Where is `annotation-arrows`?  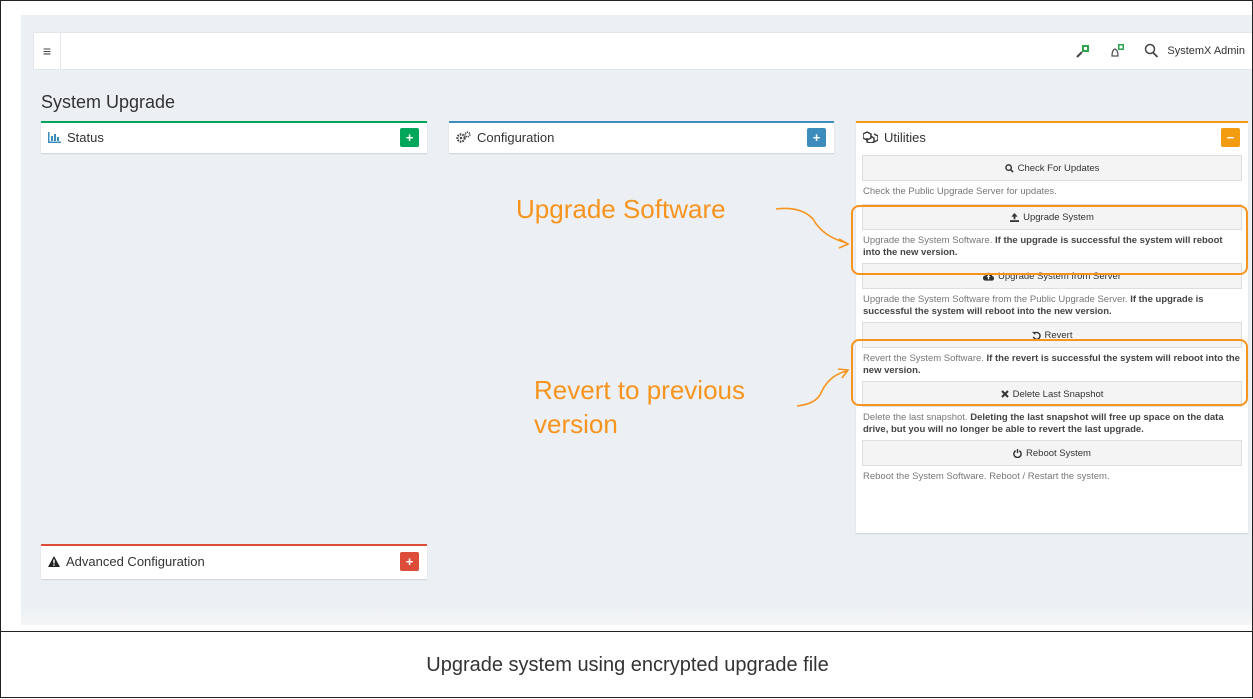
annotation-arrows is located at coordinates (812, 307).